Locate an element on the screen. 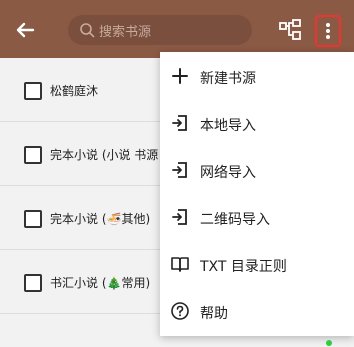  menu-item-qrcode-import: 二维码导入 is located at coordinates (257, 218).